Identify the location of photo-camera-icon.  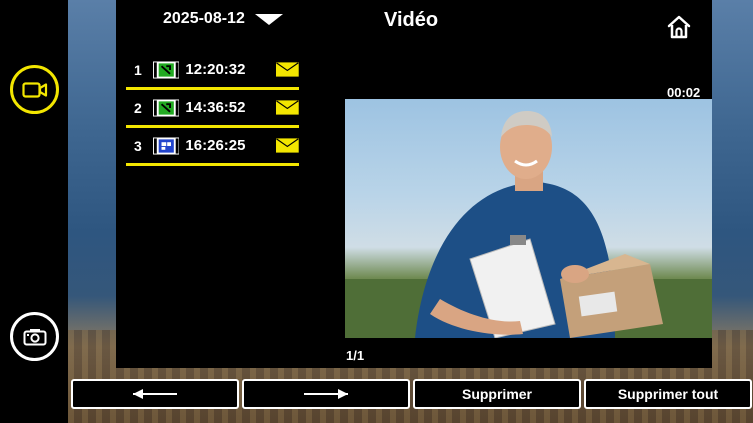
(34, 336).